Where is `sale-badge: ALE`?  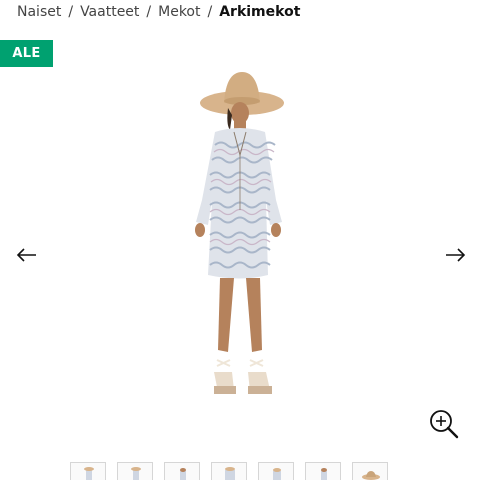
sale-badge: ALE is located at coordinates (26, 53).